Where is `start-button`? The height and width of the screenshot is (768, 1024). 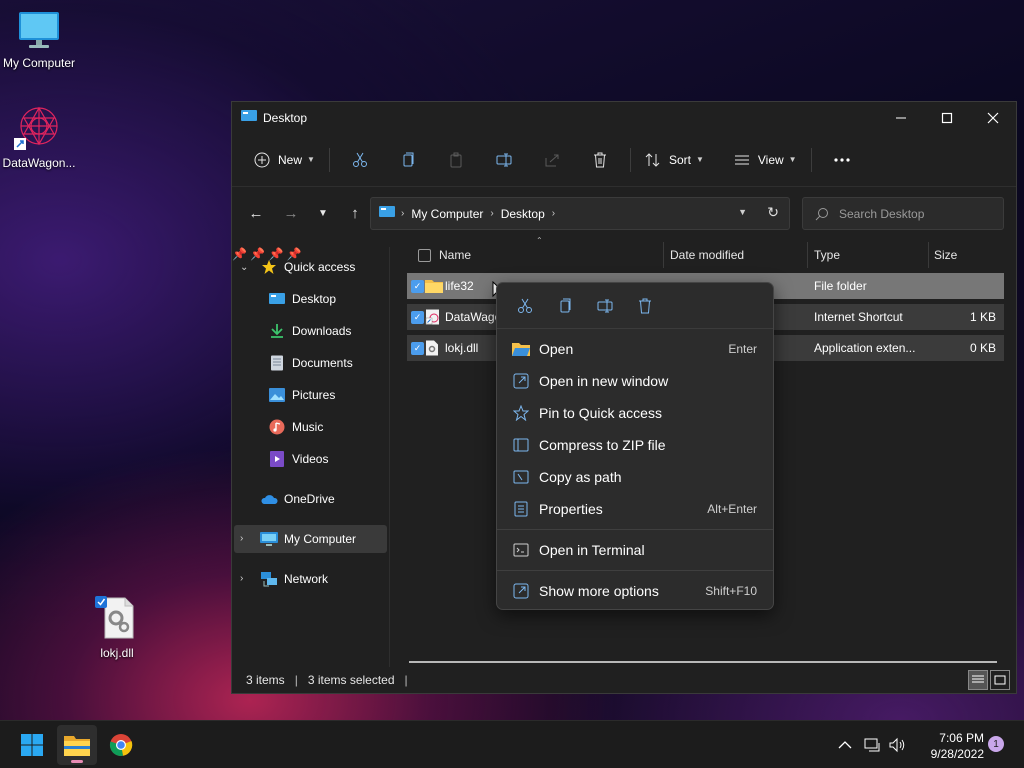 start-button is located at coordinates (32, 745).